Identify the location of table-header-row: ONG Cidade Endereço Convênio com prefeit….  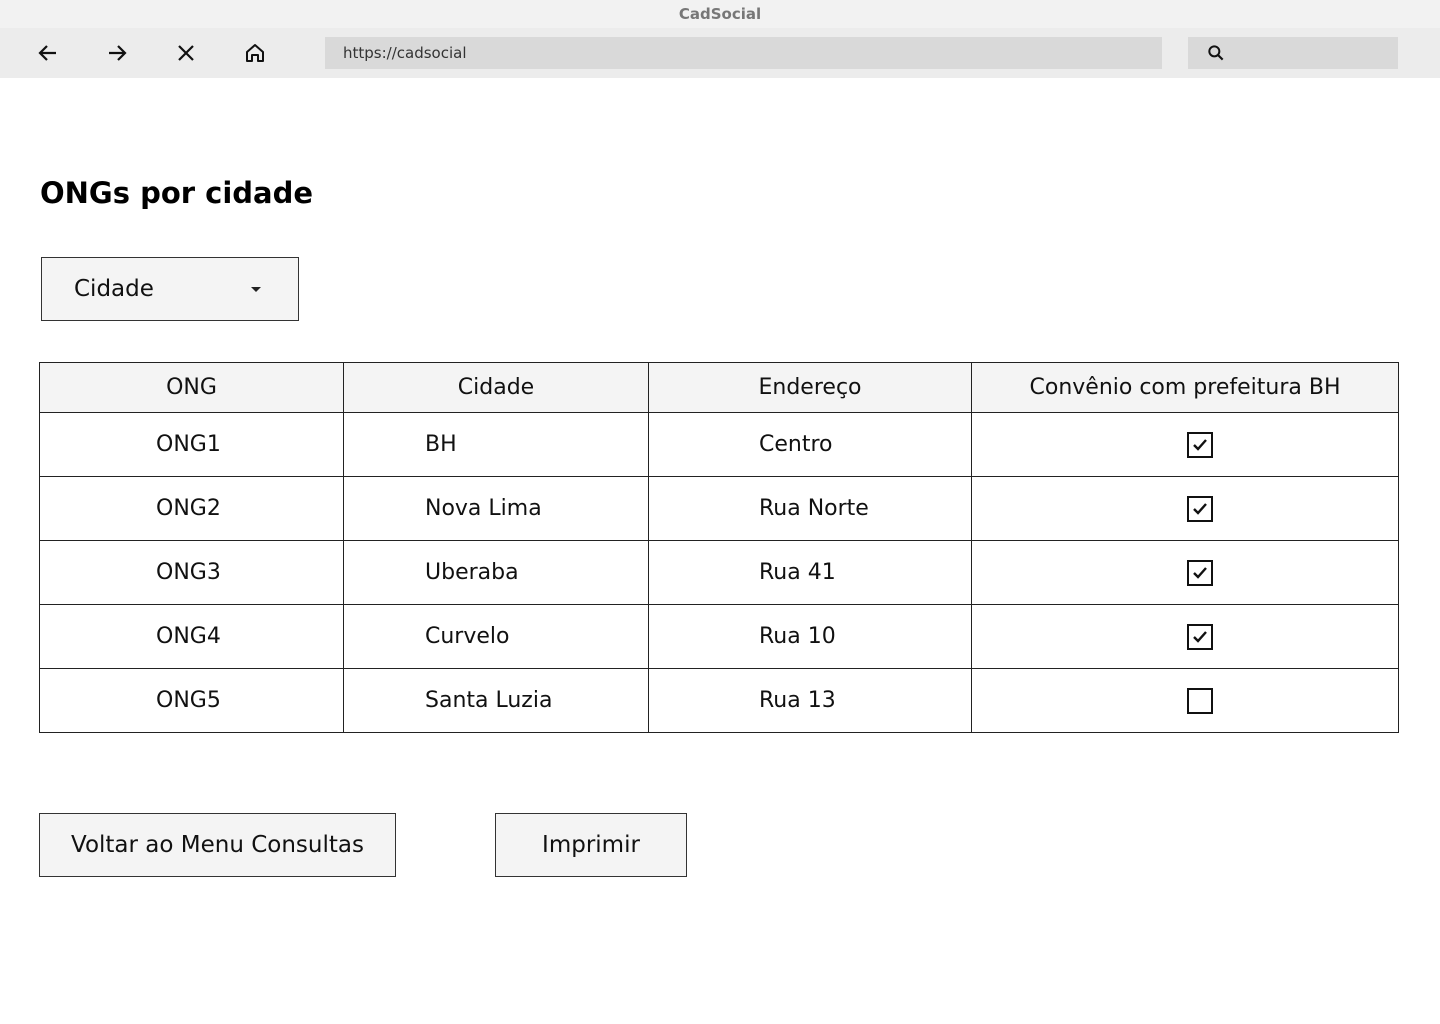
(719, 387).